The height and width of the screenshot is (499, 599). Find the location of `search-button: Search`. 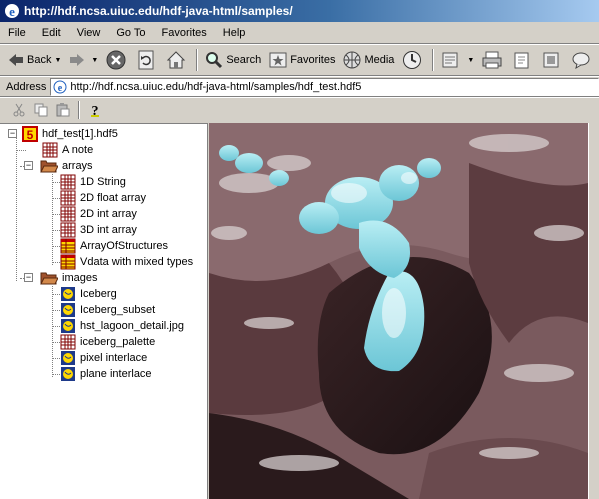

search-button: Search is located at coordinates (233, 60).